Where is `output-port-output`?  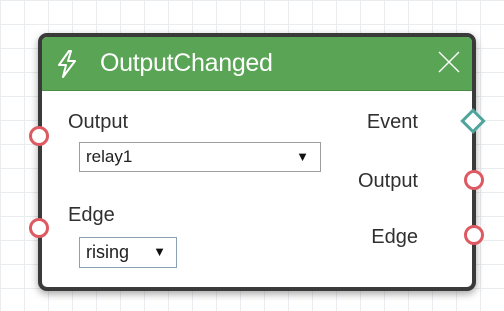
output-port-output is located at coordinates (474, 180).